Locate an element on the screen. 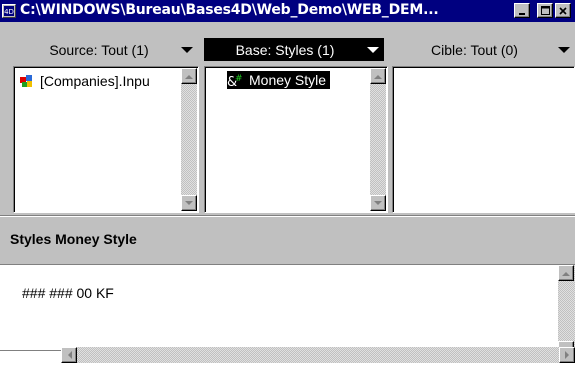 This screenshot has height=371, width=575. base-dropdown: Base: Styles (1) is located at coordinates (294, 49).